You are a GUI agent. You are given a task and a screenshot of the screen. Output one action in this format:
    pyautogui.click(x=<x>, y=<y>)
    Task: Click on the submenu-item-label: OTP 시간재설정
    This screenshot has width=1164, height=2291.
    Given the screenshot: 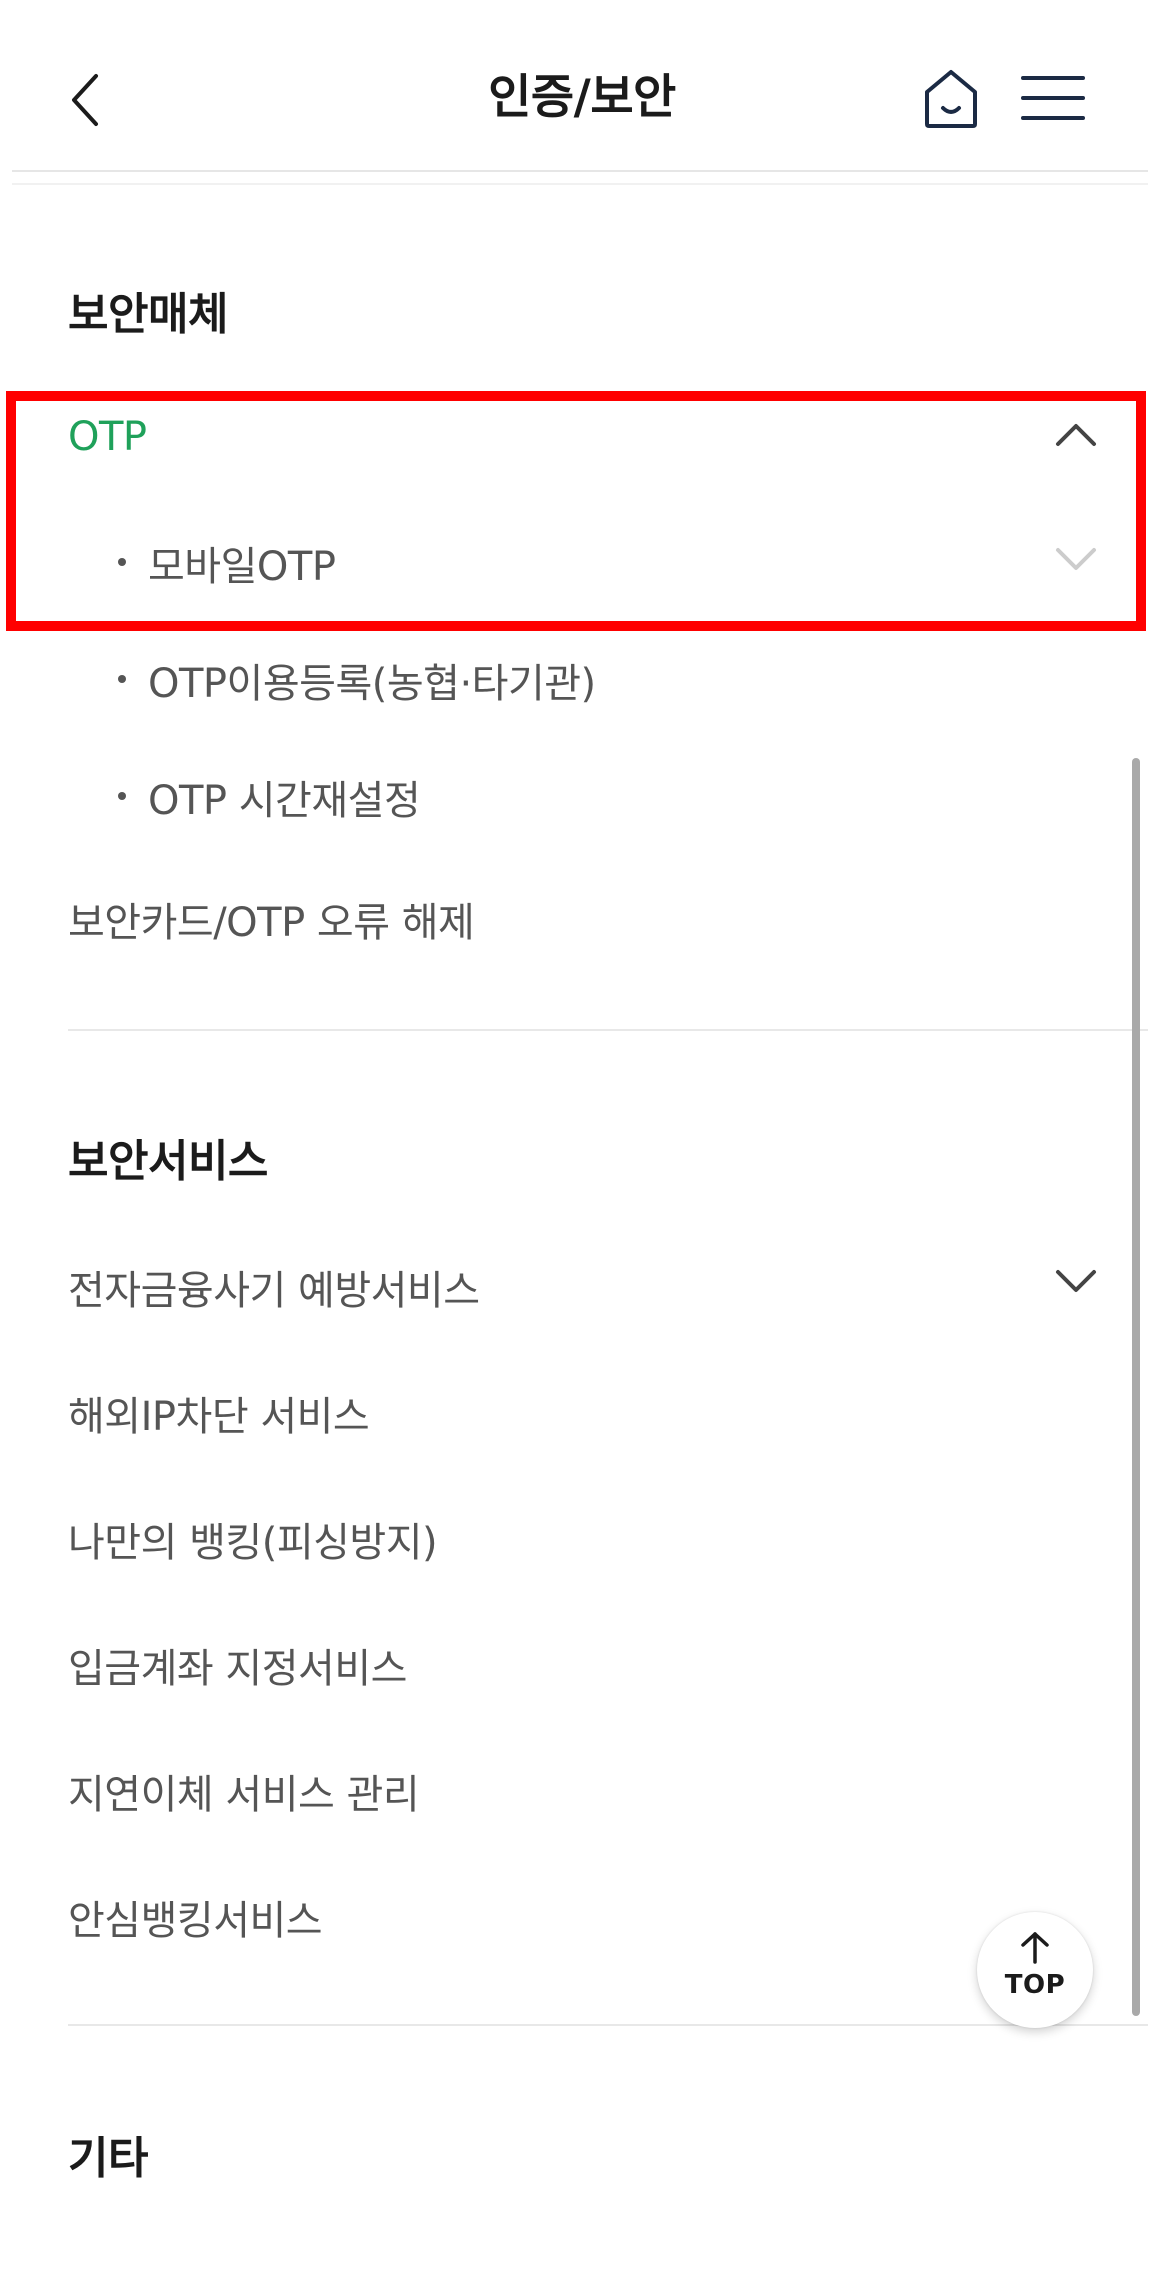 What is the action you would take?
    pyautogui.click(x=284, y=801)
    